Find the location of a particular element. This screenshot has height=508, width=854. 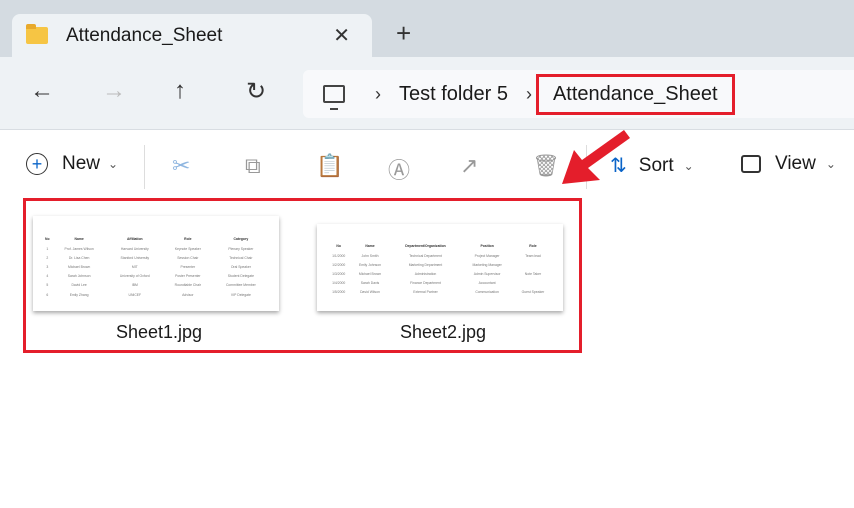

table-cell: John Smith is located at coordinates (370, 255).